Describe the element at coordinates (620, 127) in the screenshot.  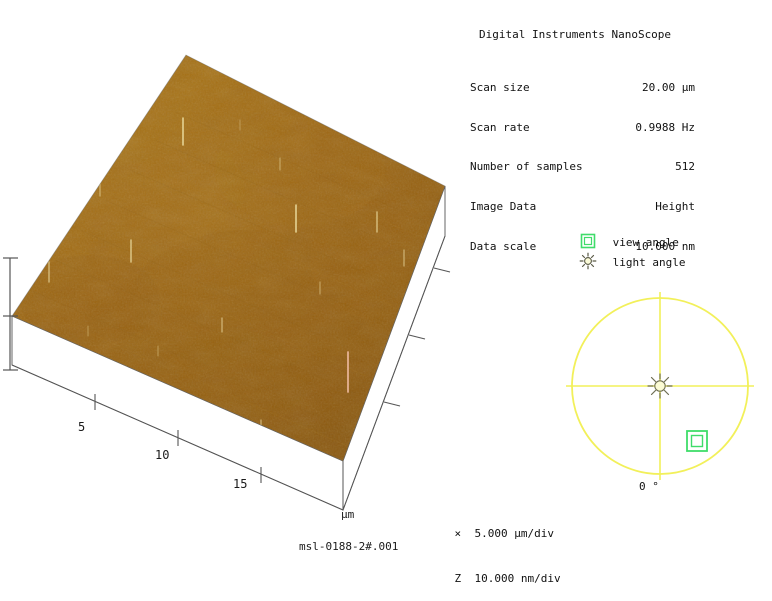
I see `param-row: Scan rate 0.9988 Hz` at that location.